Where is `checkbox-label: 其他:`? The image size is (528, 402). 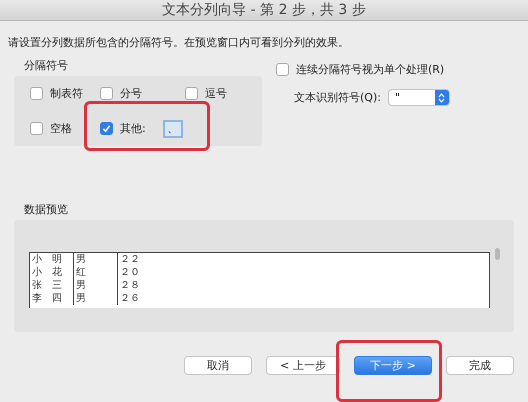
checkbox-label: 其他: is located at coordinates (133, 128).